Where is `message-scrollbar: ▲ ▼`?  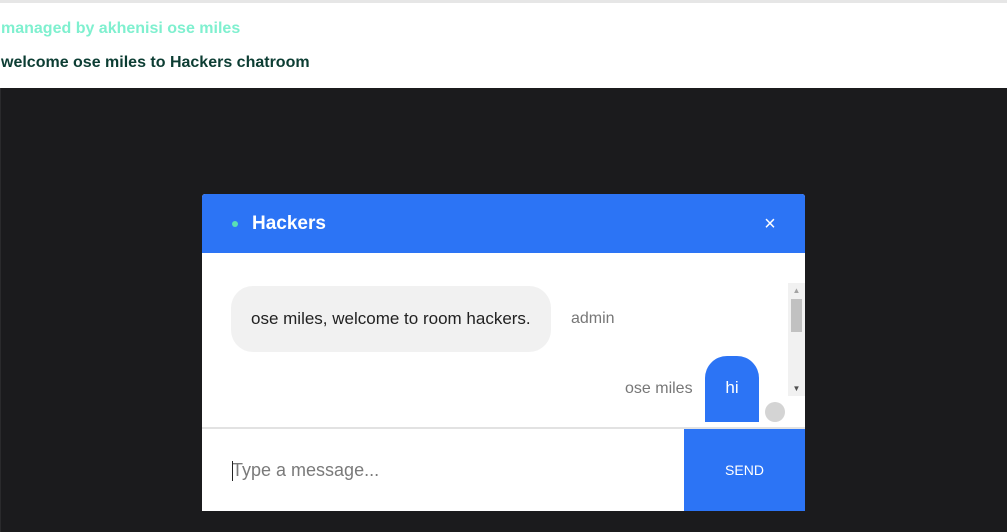
message-scrollbar: ▲ ▼ is located at coordinates (796, 339).